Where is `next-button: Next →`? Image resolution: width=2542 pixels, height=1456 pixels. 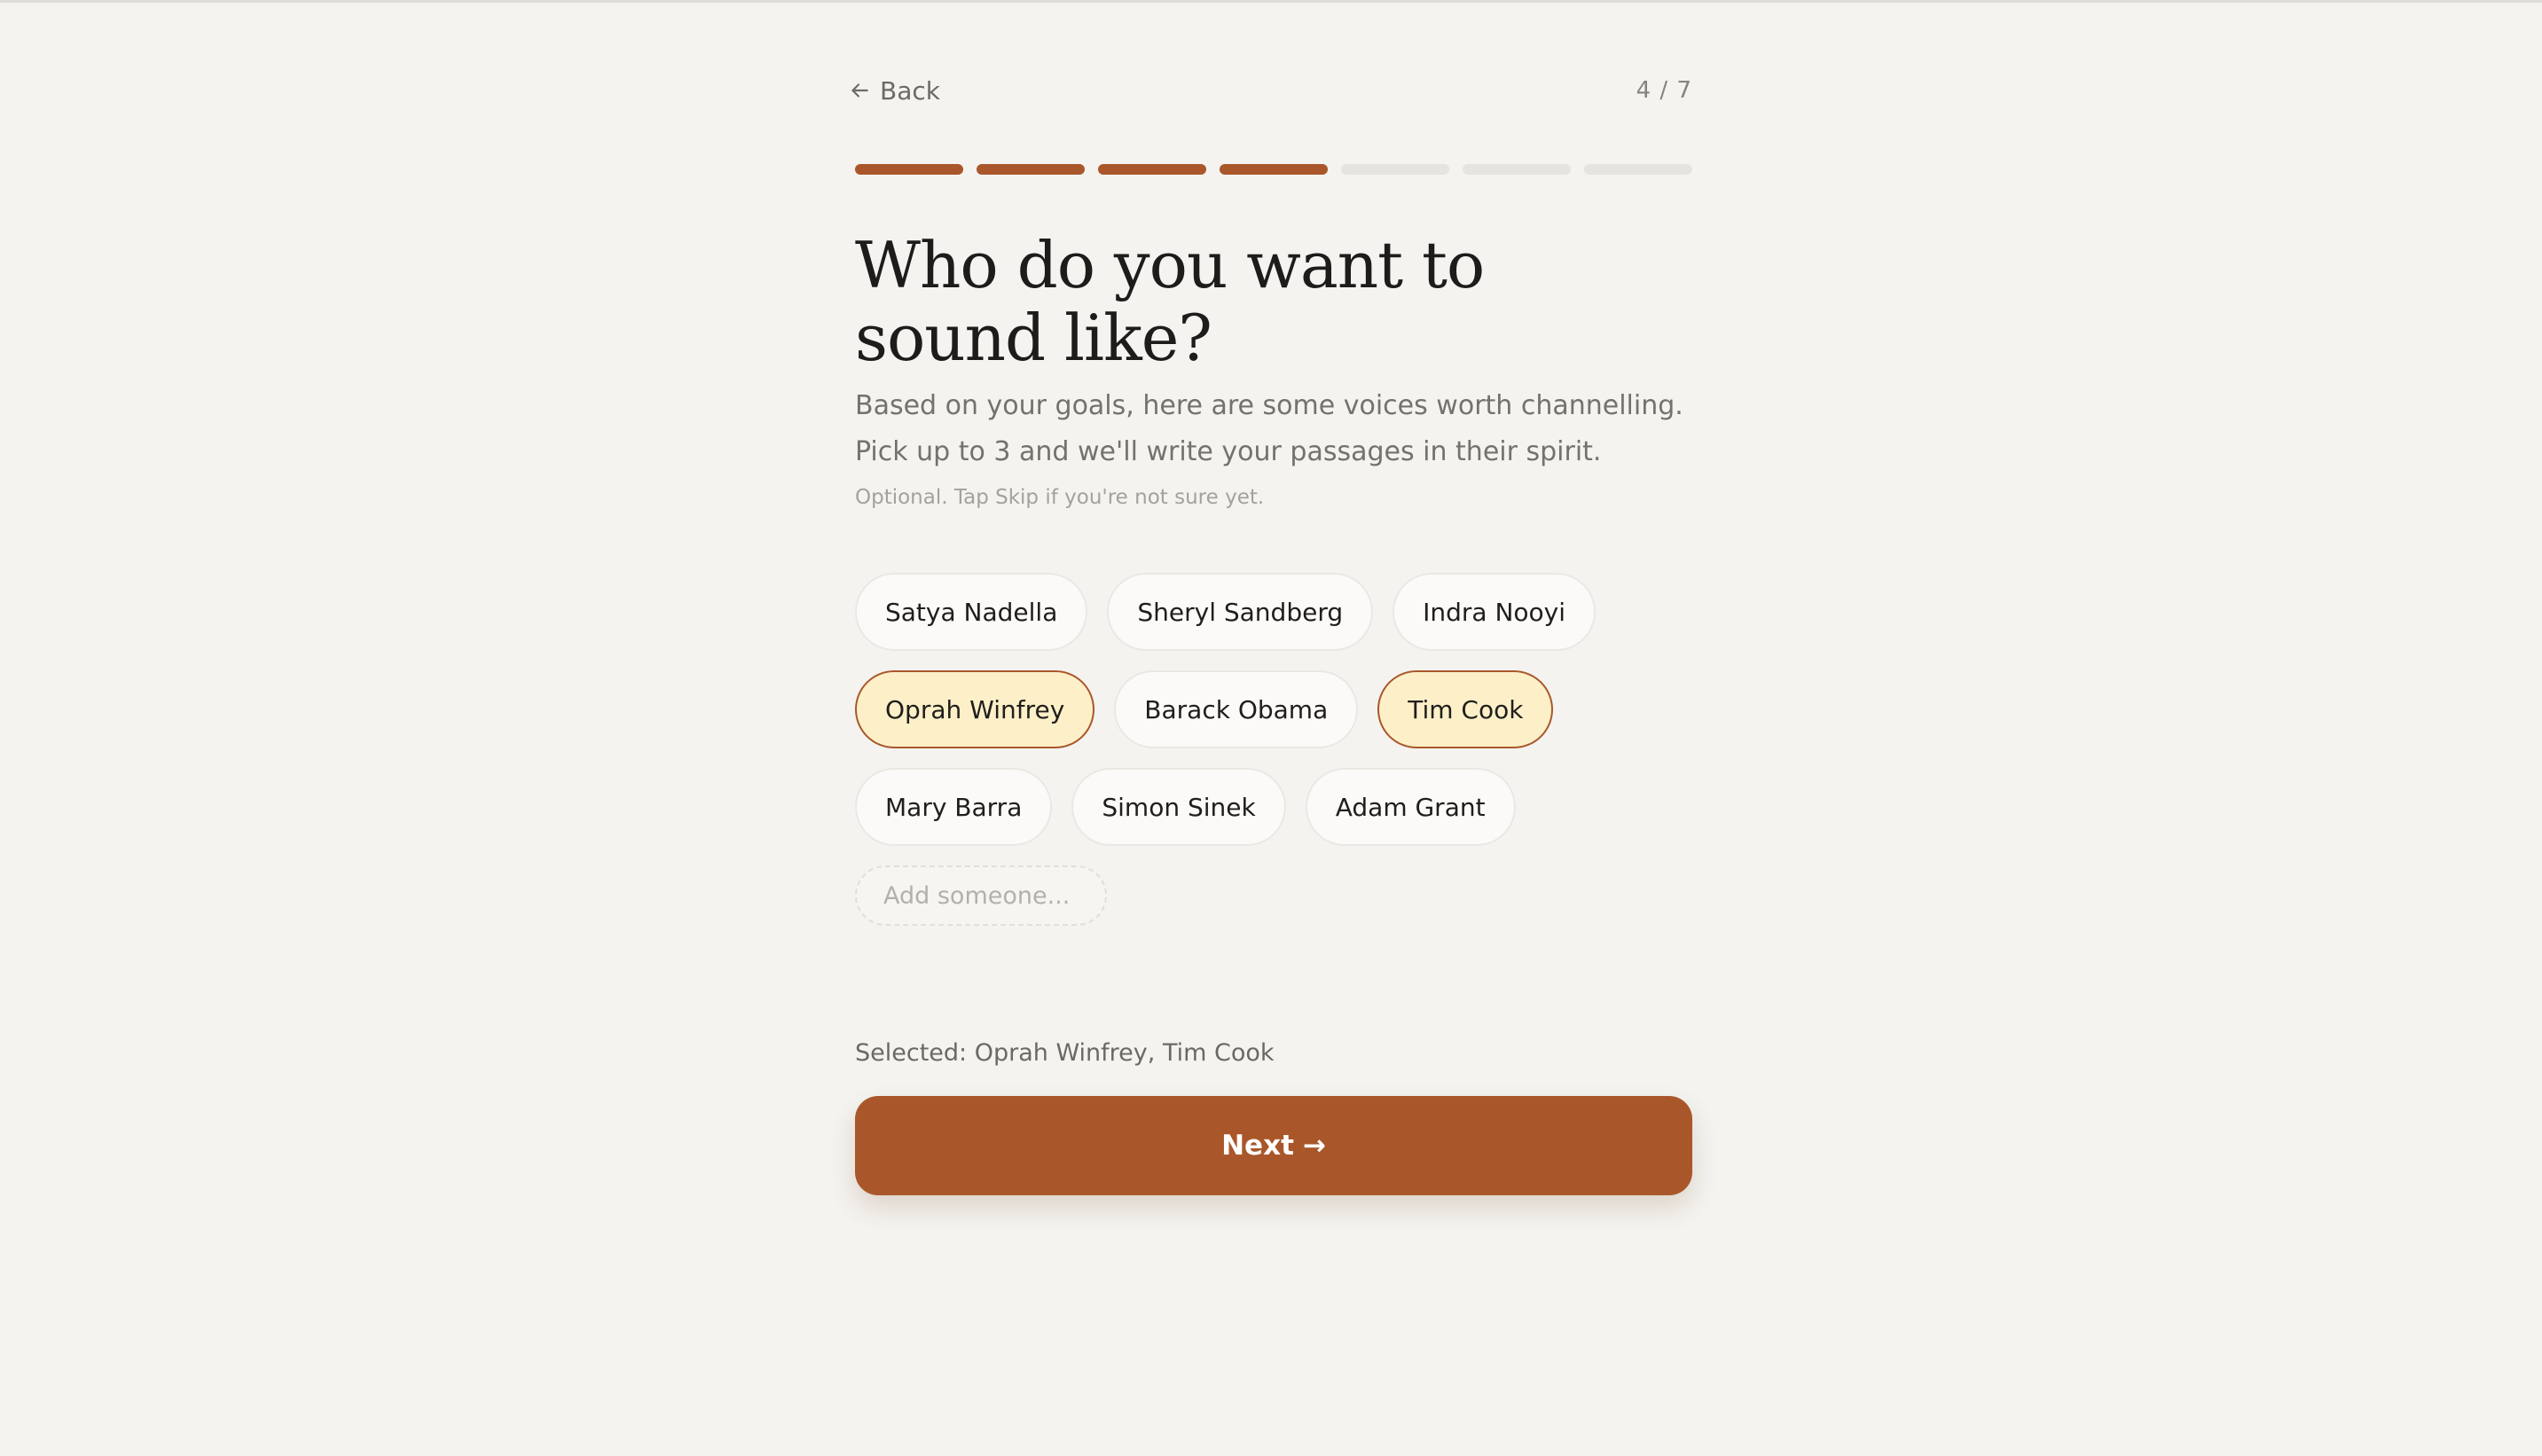 next-button: Next → is located at coordinates (1273, 1145).